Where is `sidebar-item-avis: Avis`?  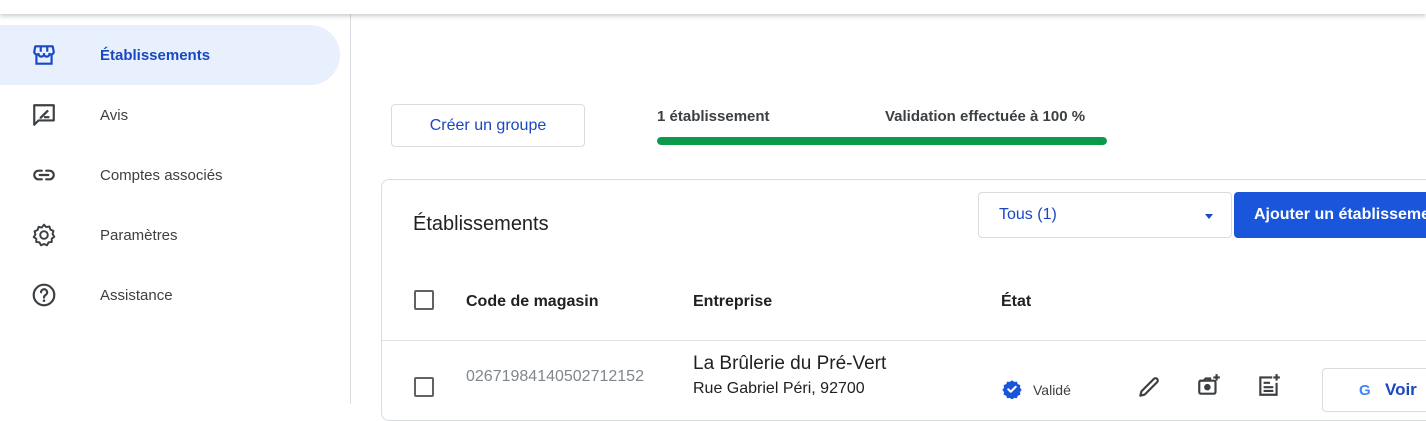 sidebar-item-avis: Avis is located at coordinates (170, 115).